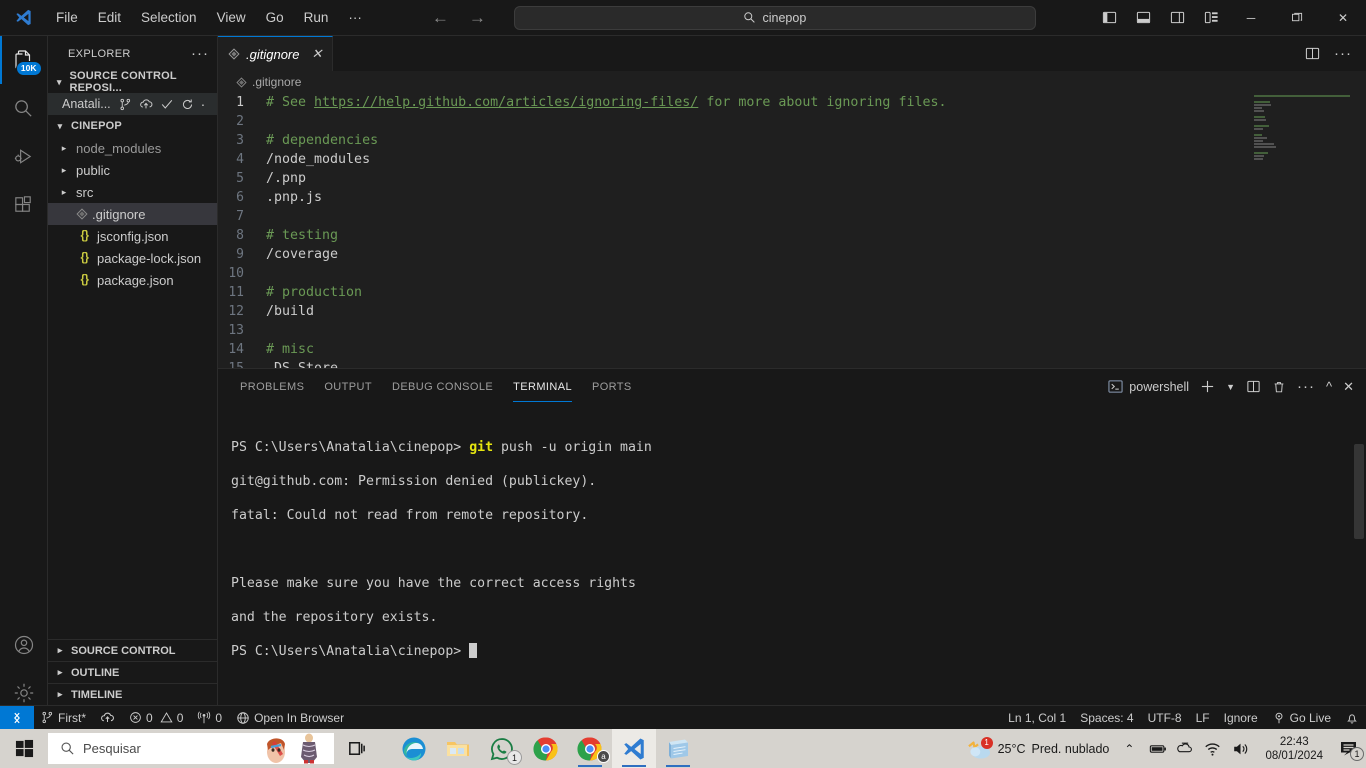 This screenshot has height=768, width=1366. Describe the element at coordinates (1037, 748) in the screenshot. I see `tray-weather: 1 25°C Pred. nublado` at that location.